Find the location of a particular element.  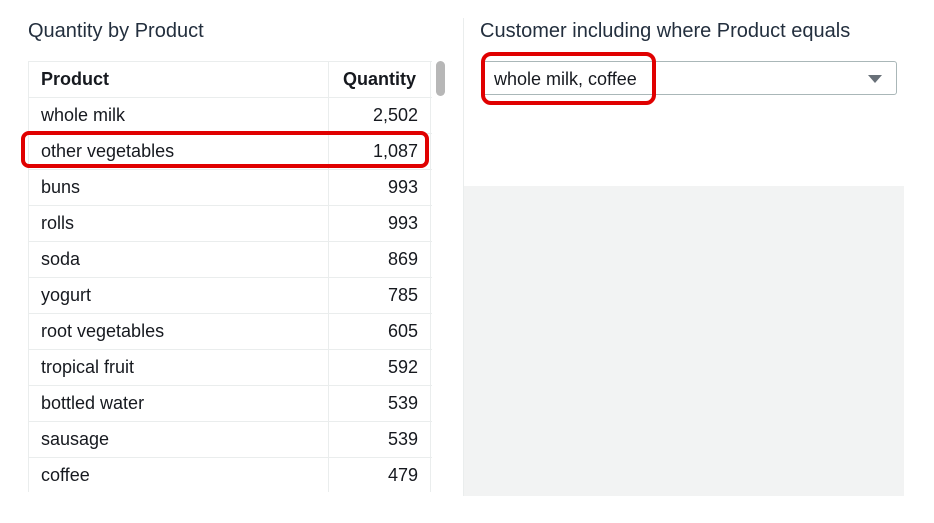

cell-product: yogurt is located at coordinates (179, 295).